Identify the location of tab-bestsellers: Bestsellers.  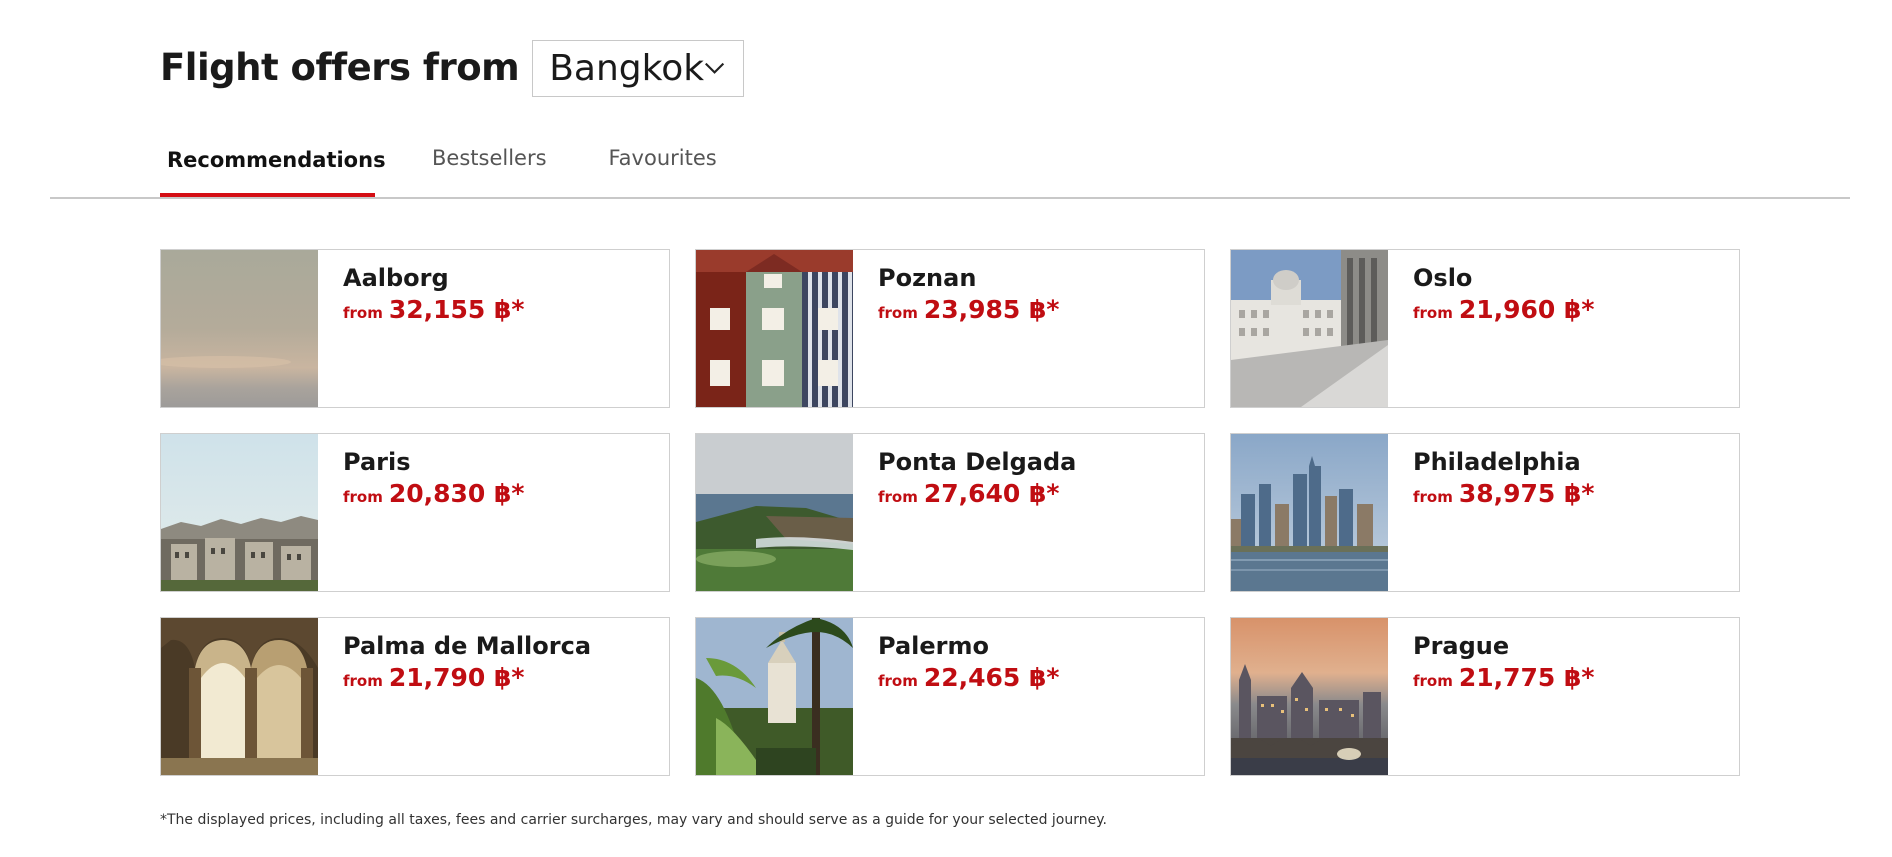
(489, 165).